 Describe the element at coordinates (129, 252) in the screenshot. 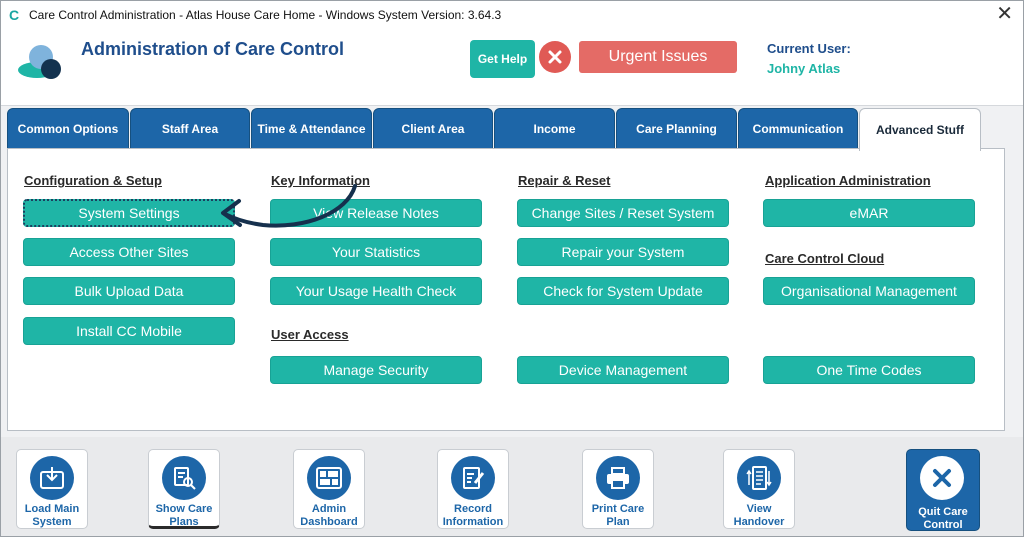

I see `access-other-sites-button: Access Other Sites` at that location.